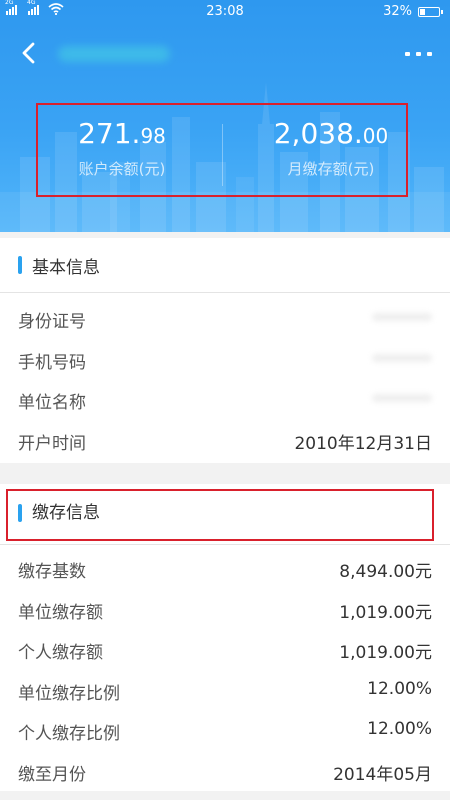 This screenshot has height=800, width=450. I want to click on row-value: 2014年05月, so click(382, 774).